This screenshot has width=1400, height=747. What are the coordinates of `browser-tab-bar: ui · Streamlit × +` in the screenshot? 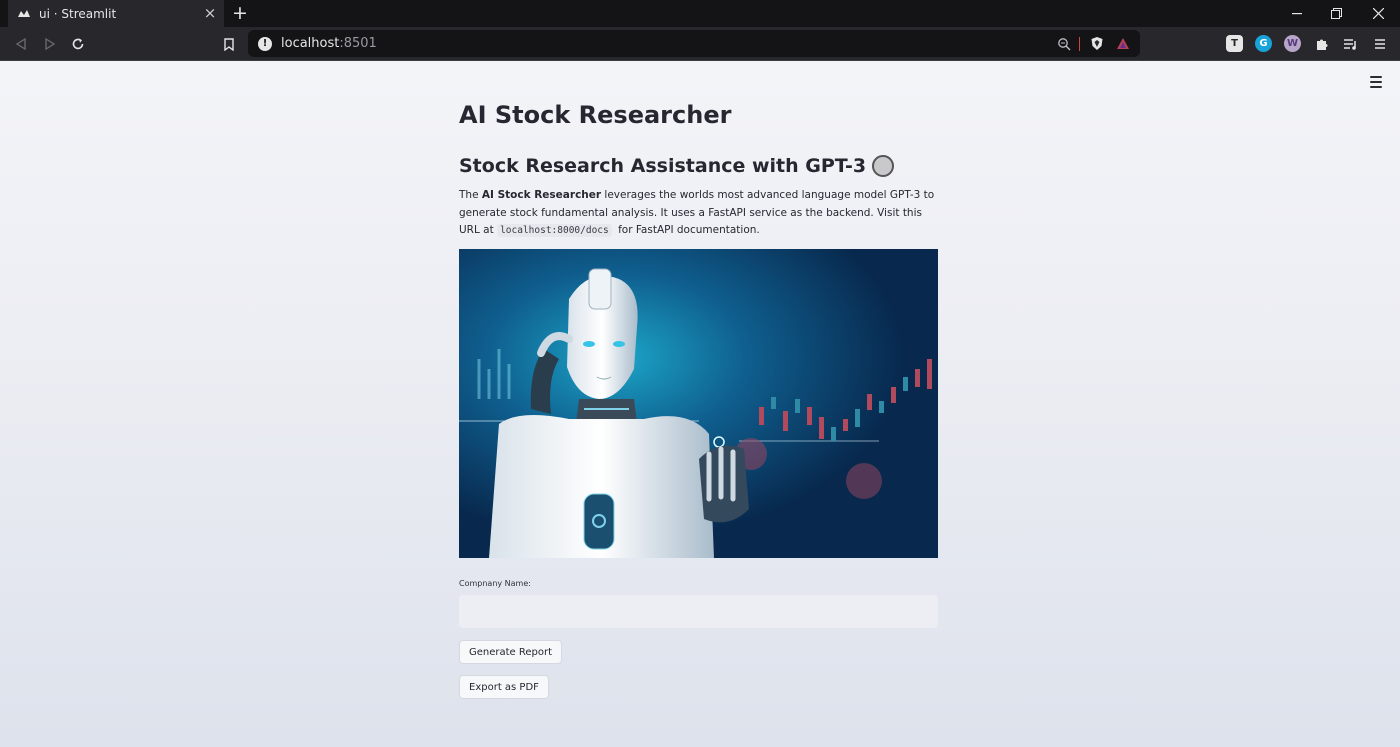 It's located at (700, 13).